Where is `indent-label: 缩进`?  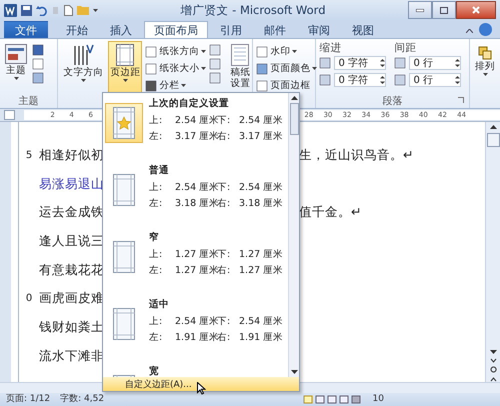 indent-label: 缩进 is located at coordinates (330, 47).